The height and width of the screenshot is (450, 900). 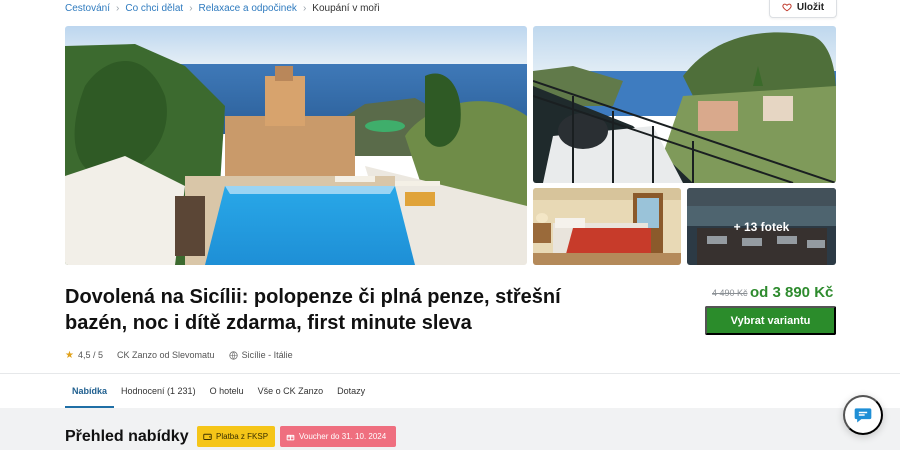 What do you see at coordinates (127, 436) in the screenshot?
I see `overview-title: Přehled nabídky` at bounding box center [127, 436].